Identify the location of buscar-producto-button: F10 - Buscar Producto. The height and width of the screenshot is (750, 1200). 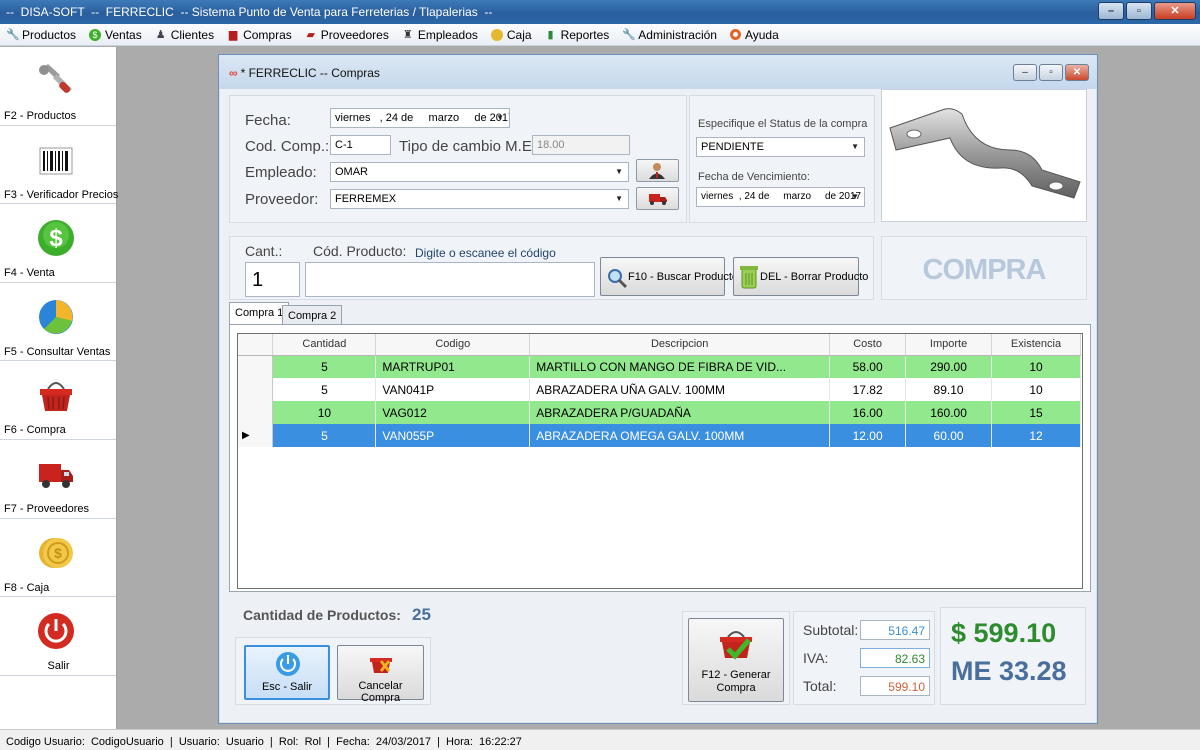
(669, 276).